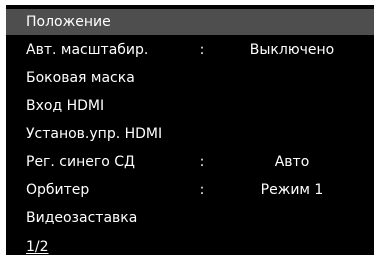 The width and height of the screenshot is (382, 261). What do you see at coordinates (82, 218) in the screenshot?
I see `menu-item-label: Видеозаставка` at bounding box center [82, 218].